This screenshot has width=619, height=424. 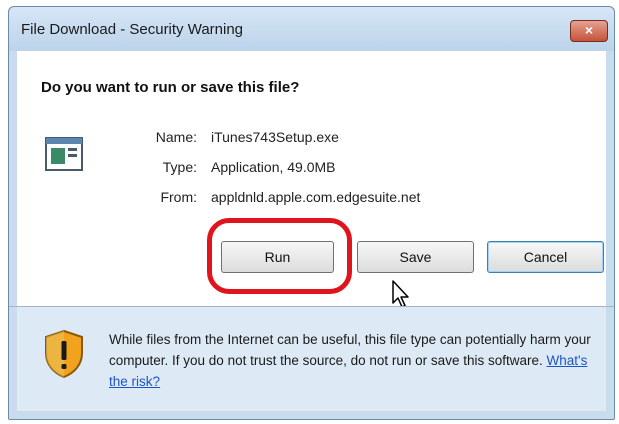 I want to click on window-title: File Download - Security Warning, so click(x=132, y=29).